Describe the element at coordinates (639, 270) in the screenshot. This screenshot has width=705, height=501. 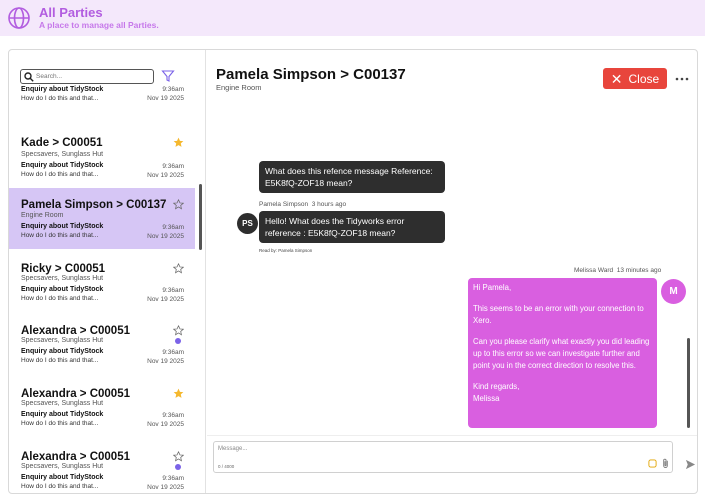
I see `outgoing-time: 13 minutes ago` at that location.